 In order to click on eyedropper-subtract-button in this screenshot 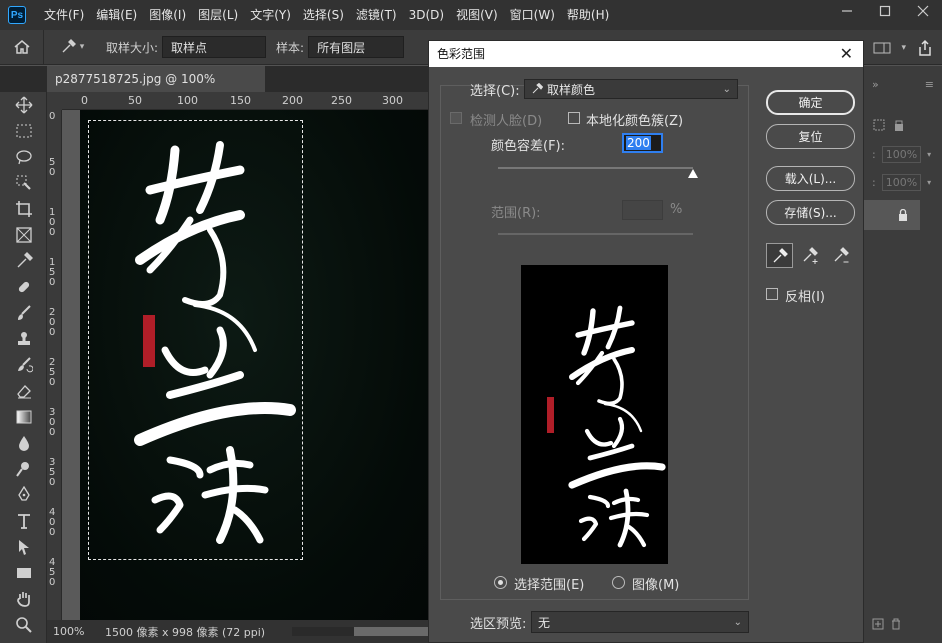, I will do `click(841, 255)`.